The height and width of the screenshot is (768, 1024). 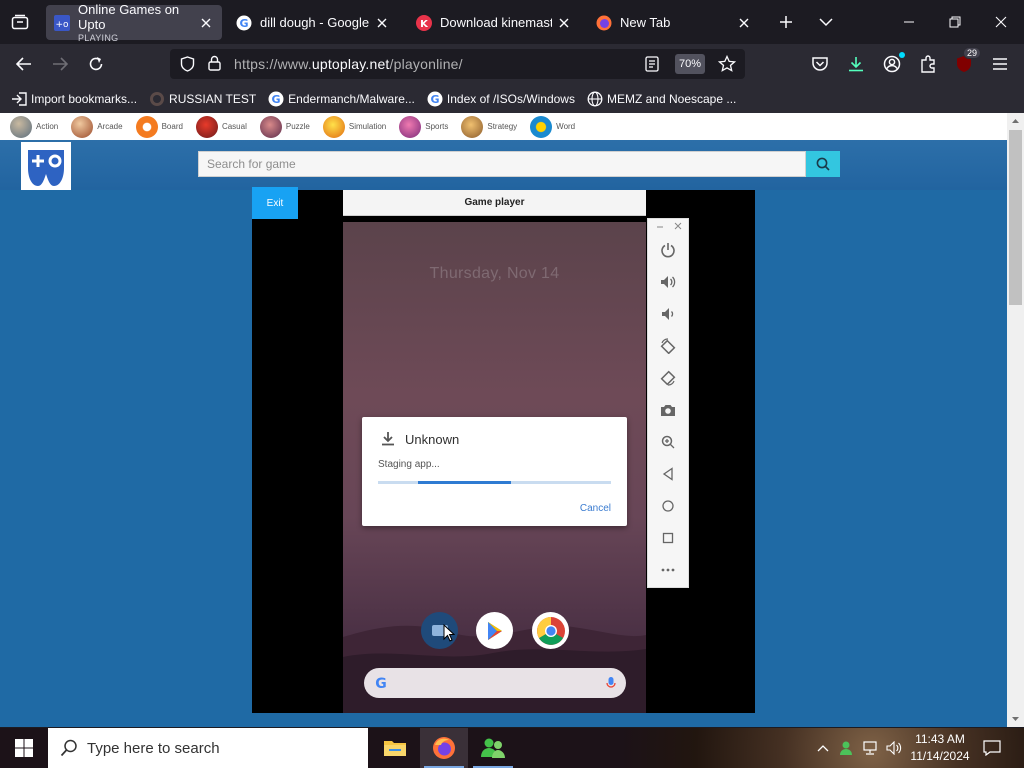 I want to click on notifications-button, so click(x=992, y=748).